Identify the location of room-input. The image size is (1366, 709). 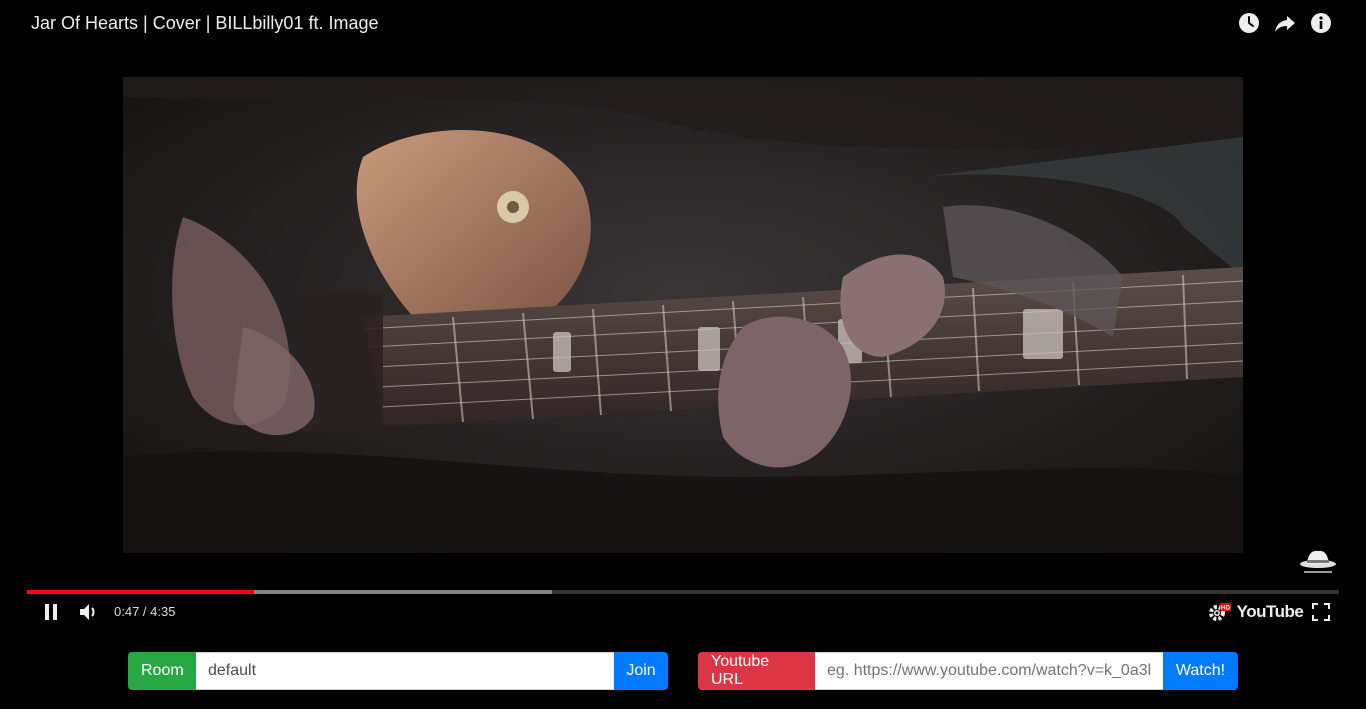
(405, 671).